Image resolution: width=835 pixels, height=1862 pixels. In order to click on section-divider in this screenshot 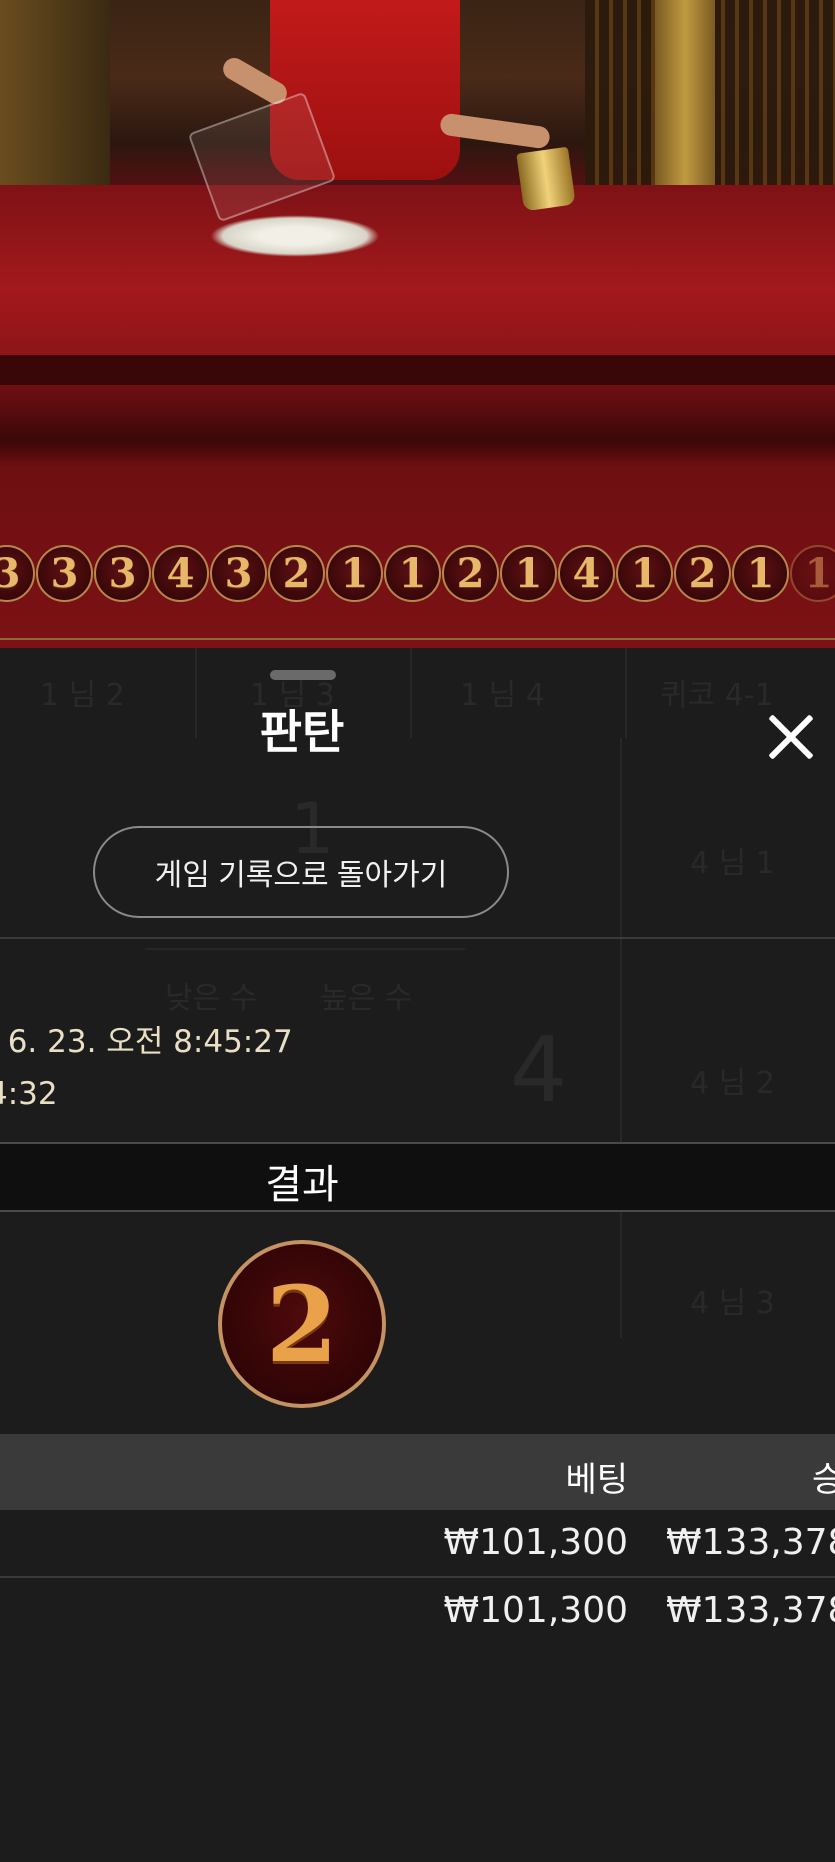, I will do `click(417, 938)`.